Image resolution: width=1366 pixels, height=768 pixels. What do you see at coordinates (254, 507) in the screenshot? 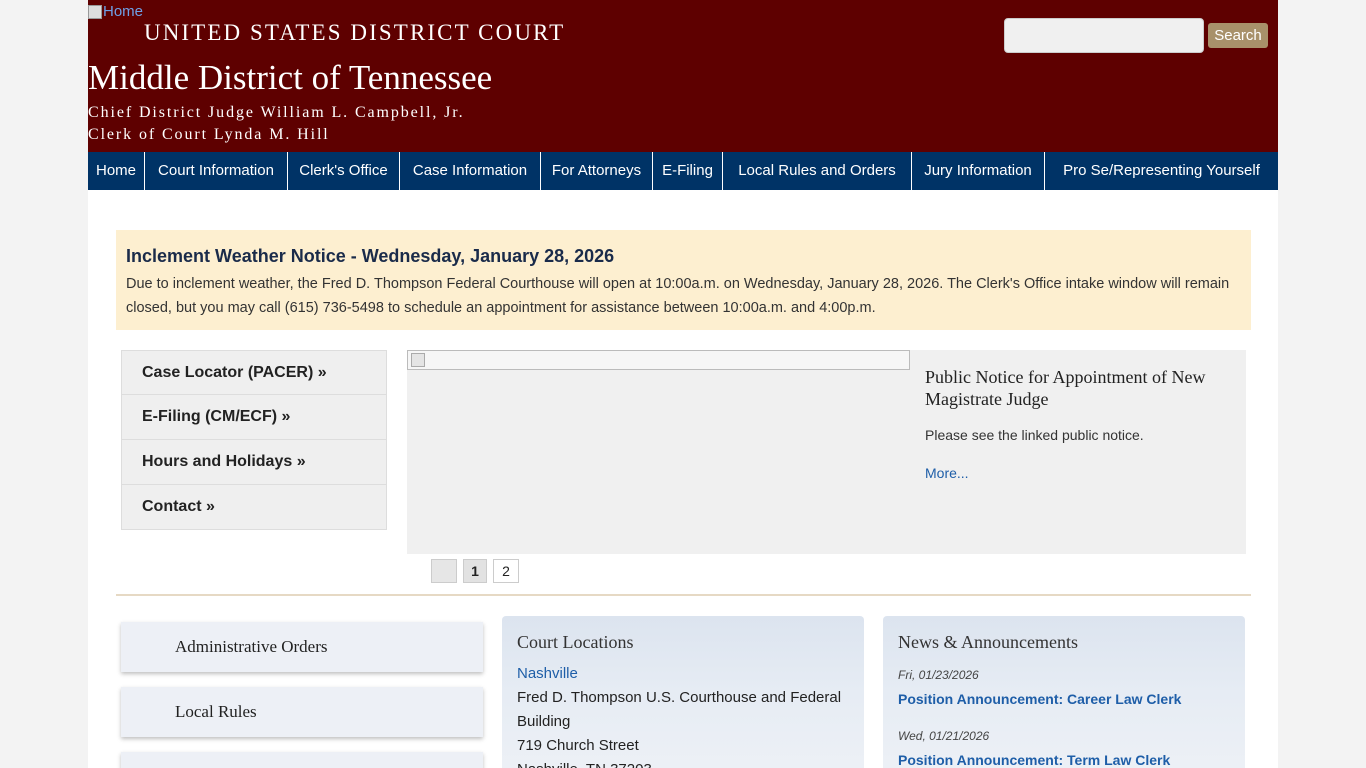
I see `quick-link-contact: Contact »` at bounding box center [254, 507].